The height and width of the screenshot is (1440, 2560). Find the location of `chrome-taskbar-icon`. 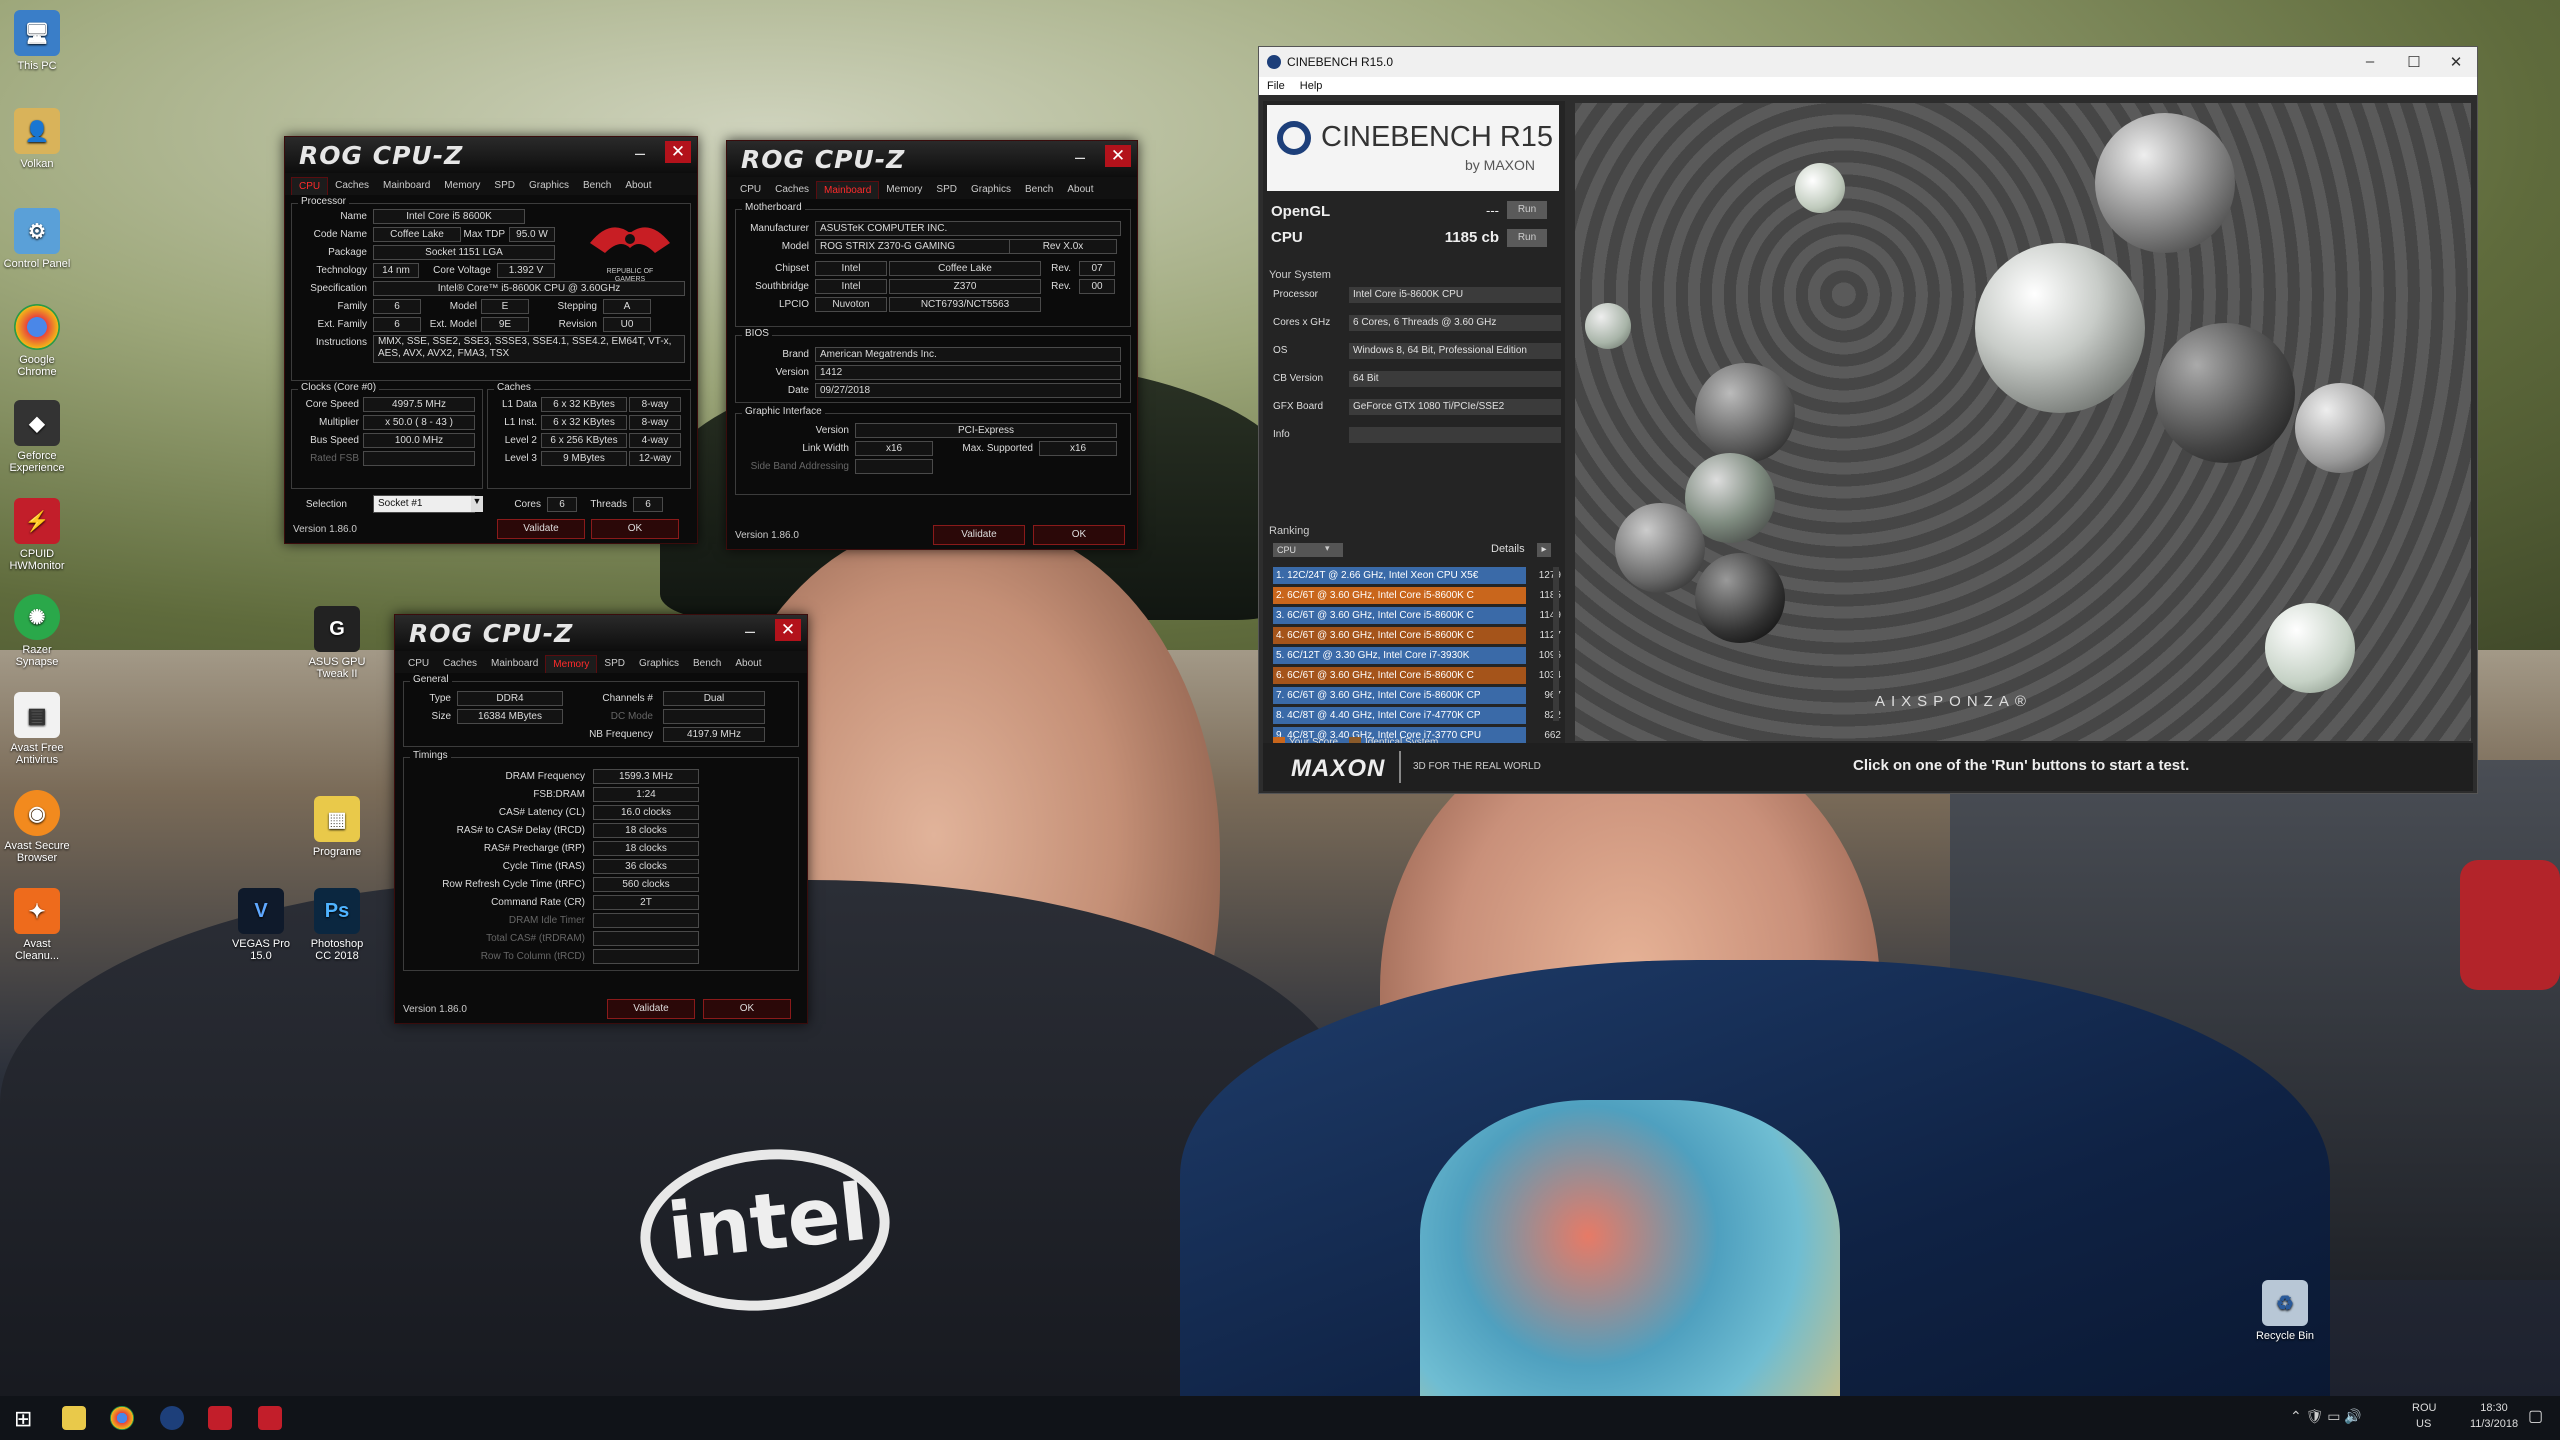

chrome-taskbar-icon is located at coordinates (122, 1418).